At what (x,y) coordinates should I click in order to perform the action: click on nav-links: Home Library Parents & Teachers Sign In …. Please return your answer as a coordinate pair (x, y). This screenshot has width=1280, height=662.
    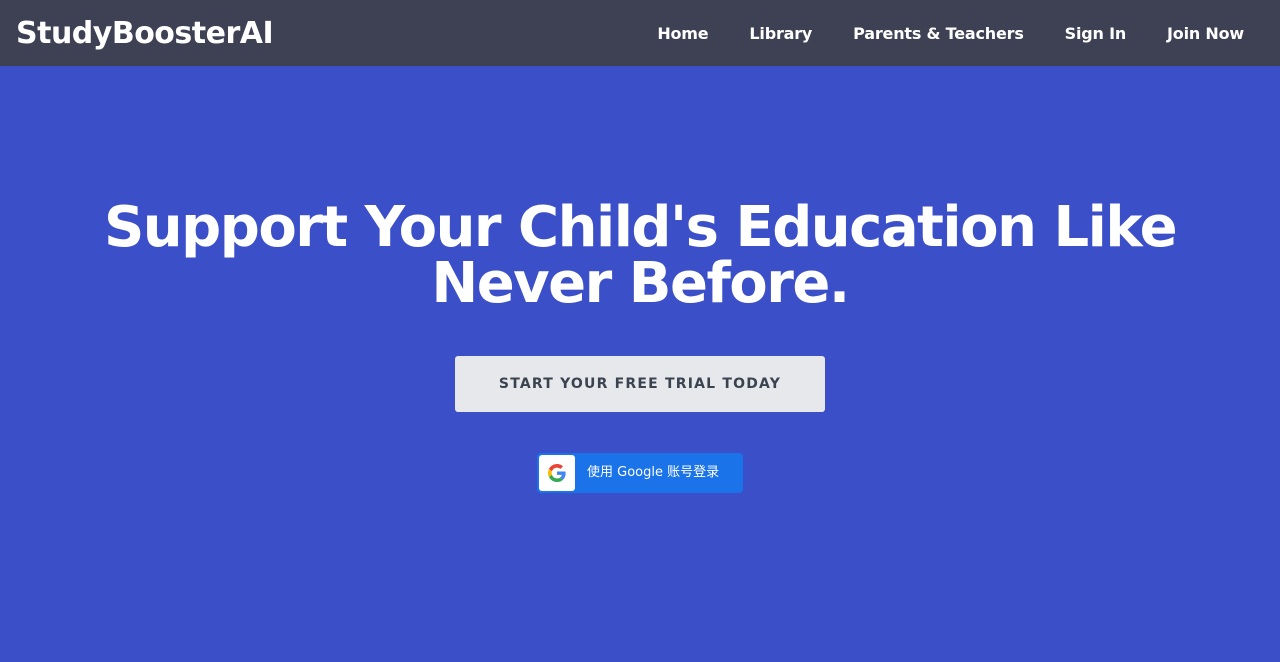
    Looking at the image, I should click on (950, 33).